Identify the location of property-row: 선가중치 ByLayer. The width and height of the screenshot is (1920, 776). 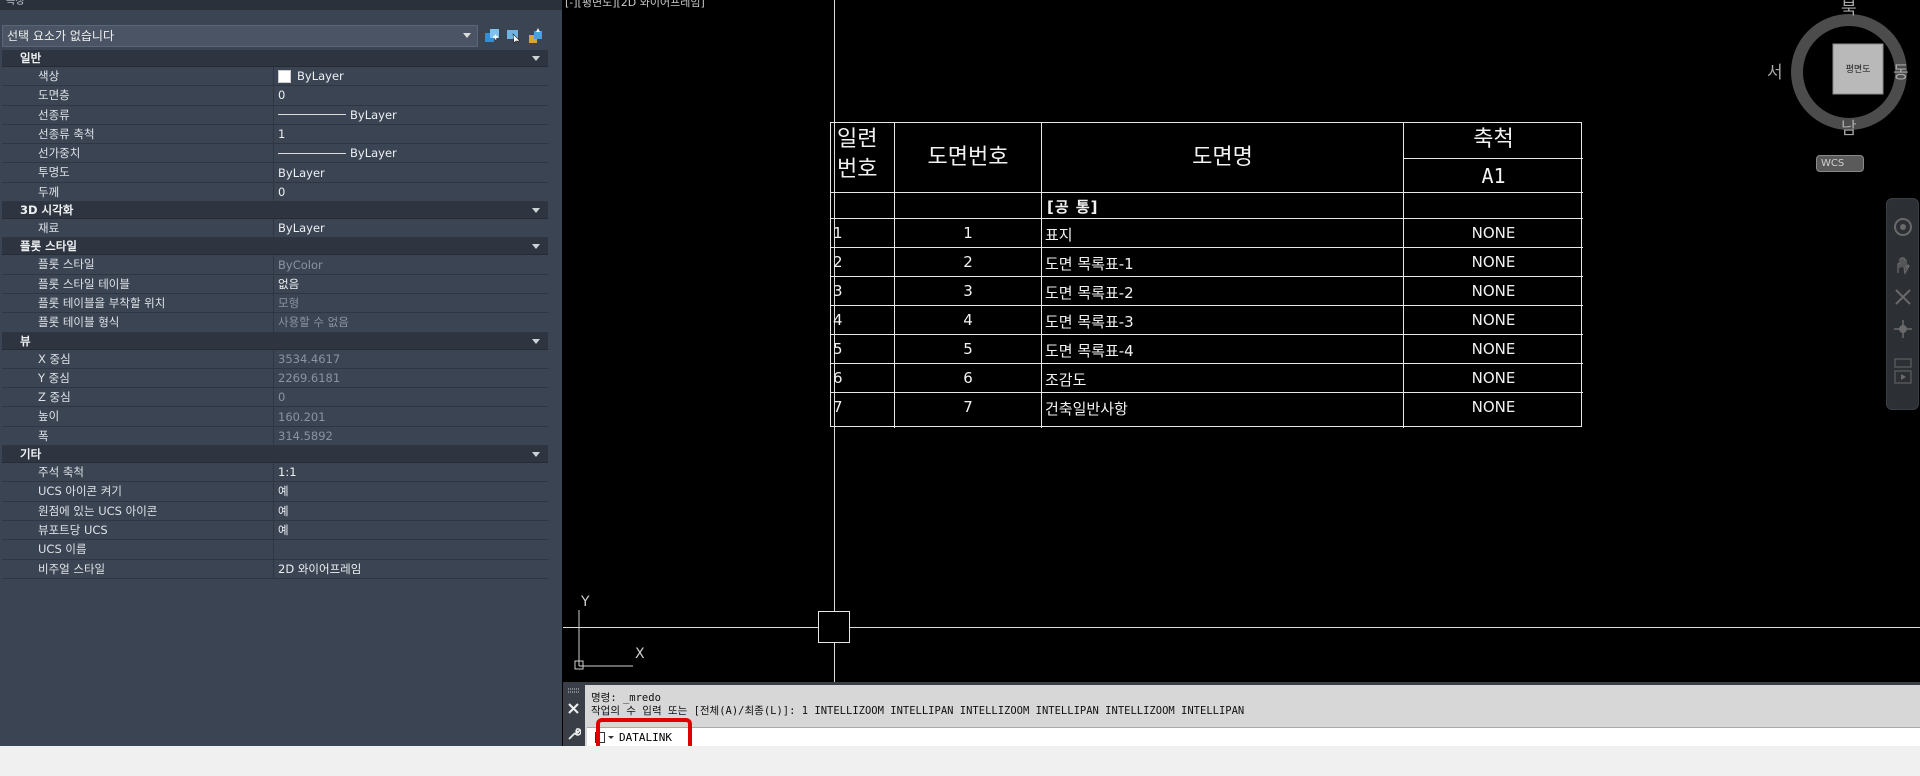
(275, 154).